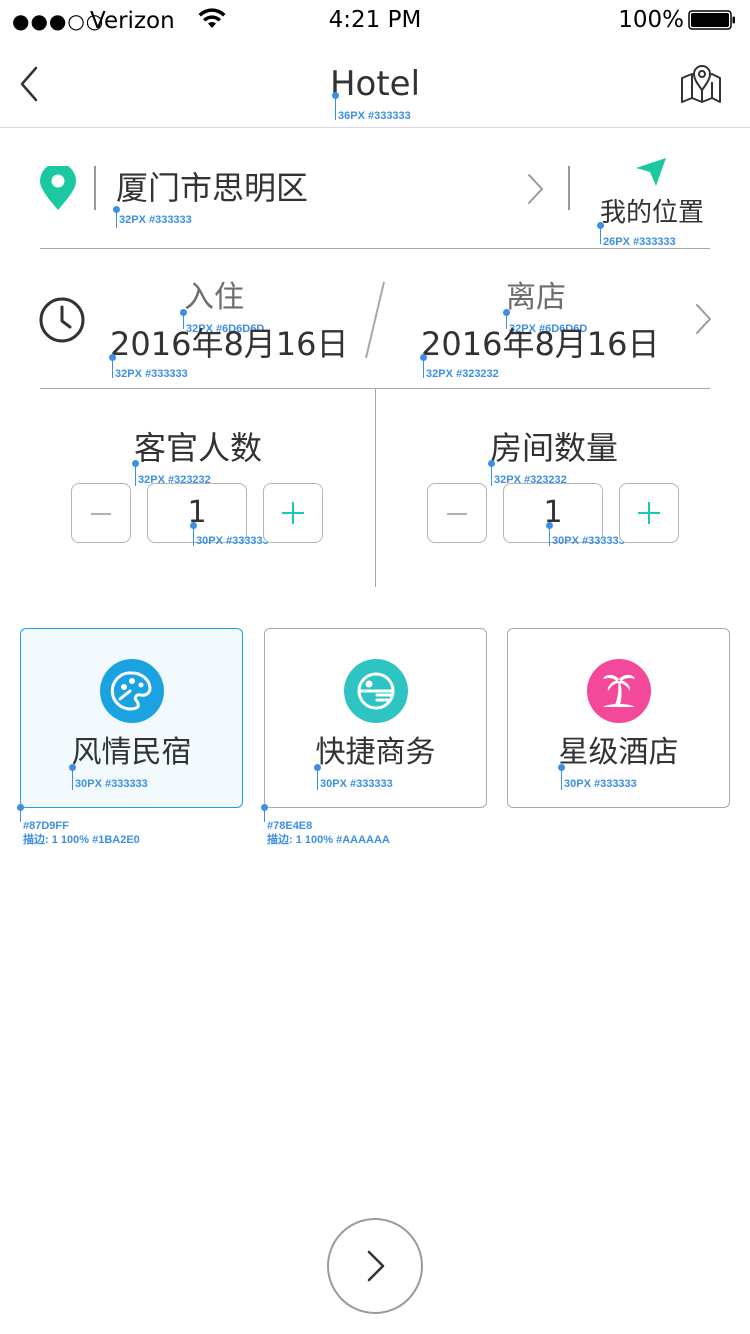 The height and width of the screenshot is (1334, 750). I want to click on card-label: 快捷商务, so click(375, 752).